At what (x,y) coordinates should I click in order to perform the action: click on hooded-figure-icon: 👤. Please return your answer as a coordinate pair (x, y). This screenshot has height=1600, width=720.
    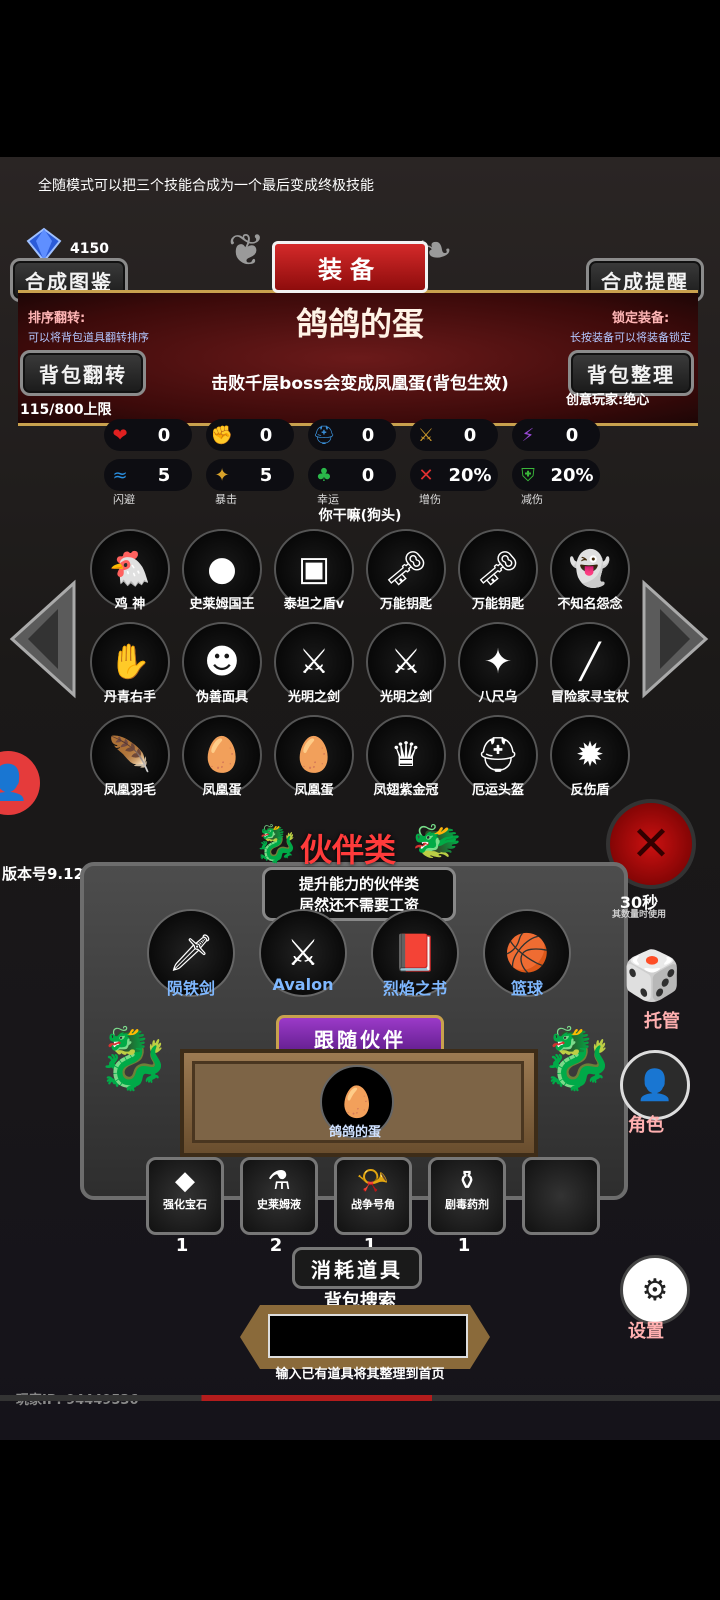
    Looking at the image, I should click on (655, 1085).